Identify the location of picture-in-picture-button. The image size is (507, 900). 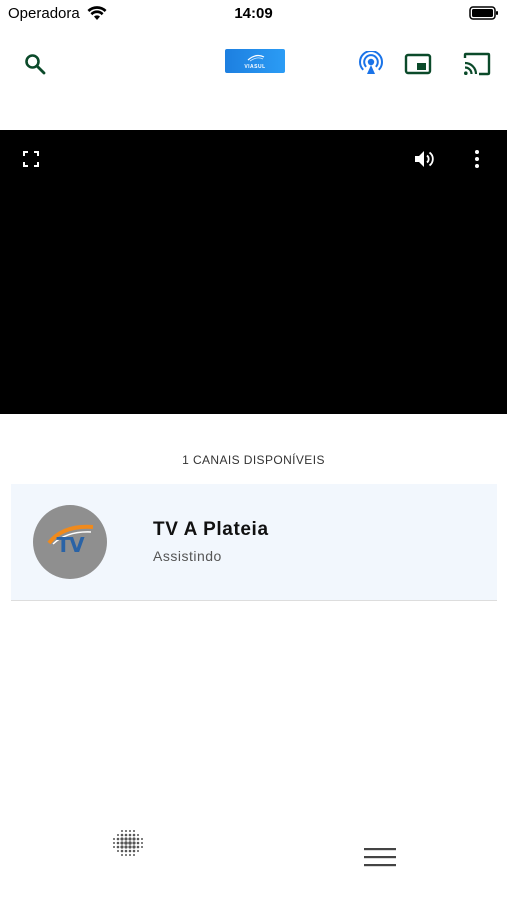
(418, 64).